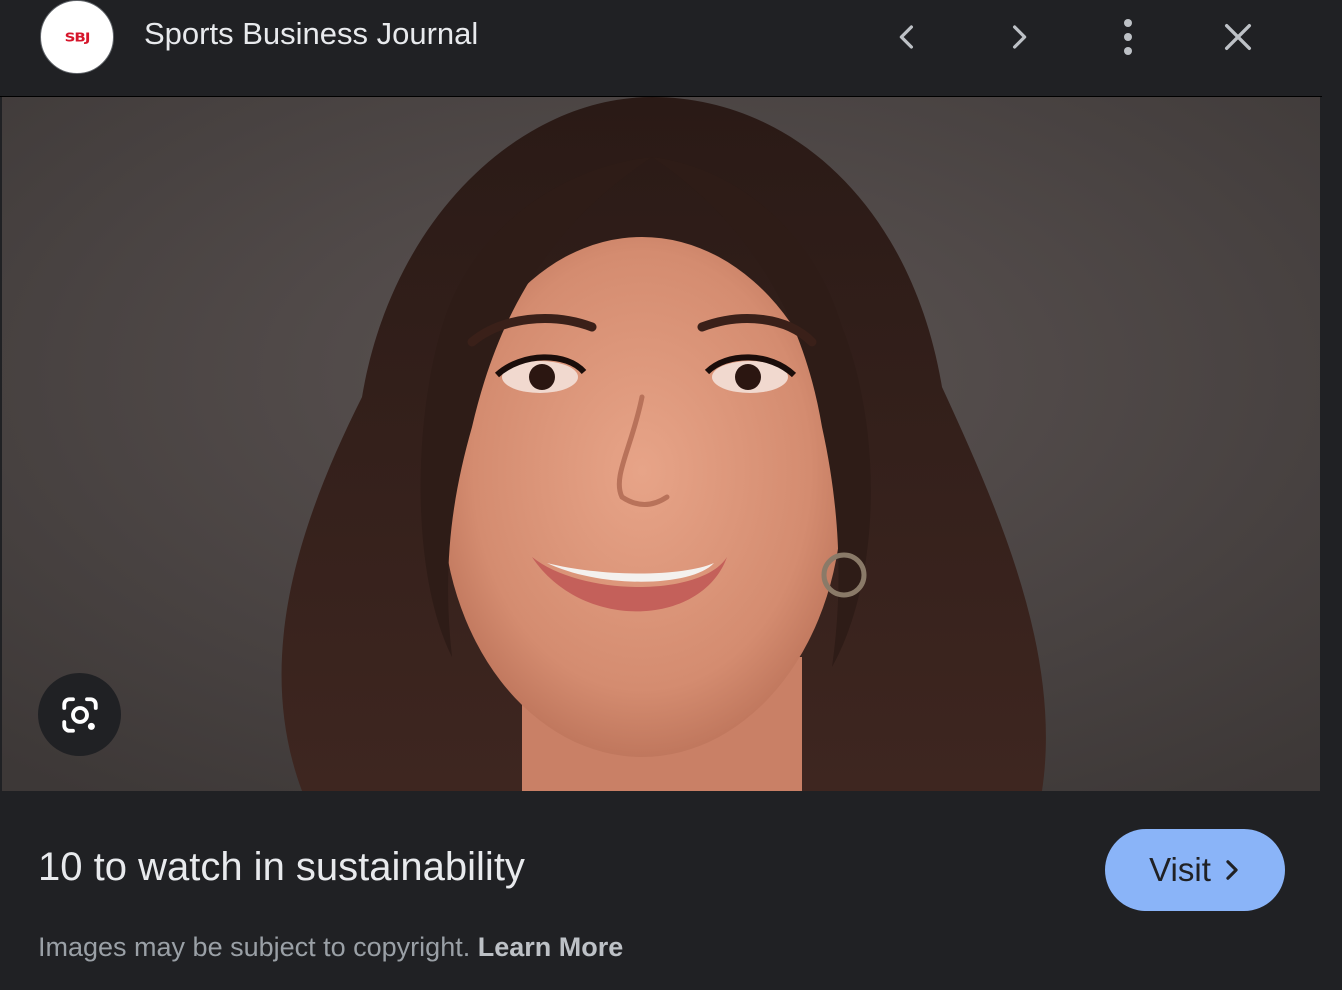  Describe the element at coordinates (254, 947) in the screenshot. I see `copyright-text: Images may be subject to copyright.` at that location.